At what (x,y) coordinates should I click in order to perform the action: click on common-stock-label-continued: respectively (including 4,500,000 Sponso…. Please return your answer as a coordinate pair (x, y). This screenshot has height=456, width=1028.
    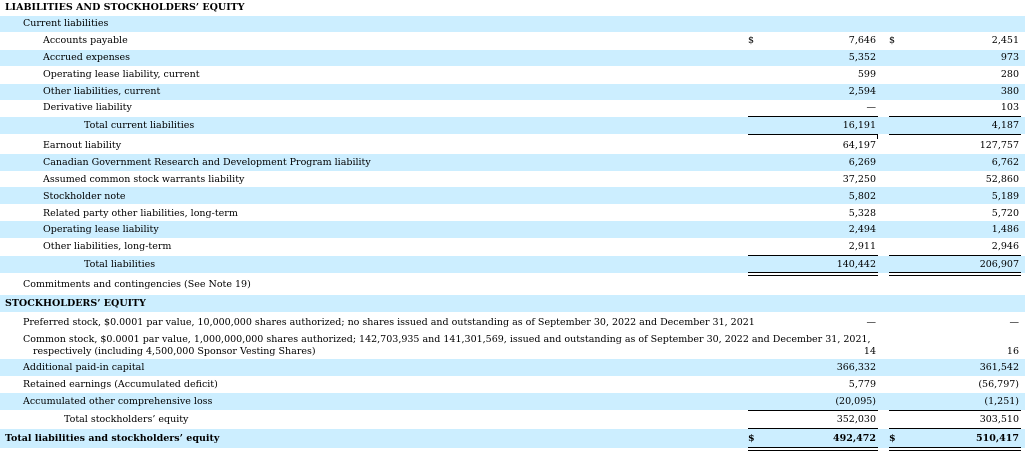
    Looking at the image, I should click on (174, 351).